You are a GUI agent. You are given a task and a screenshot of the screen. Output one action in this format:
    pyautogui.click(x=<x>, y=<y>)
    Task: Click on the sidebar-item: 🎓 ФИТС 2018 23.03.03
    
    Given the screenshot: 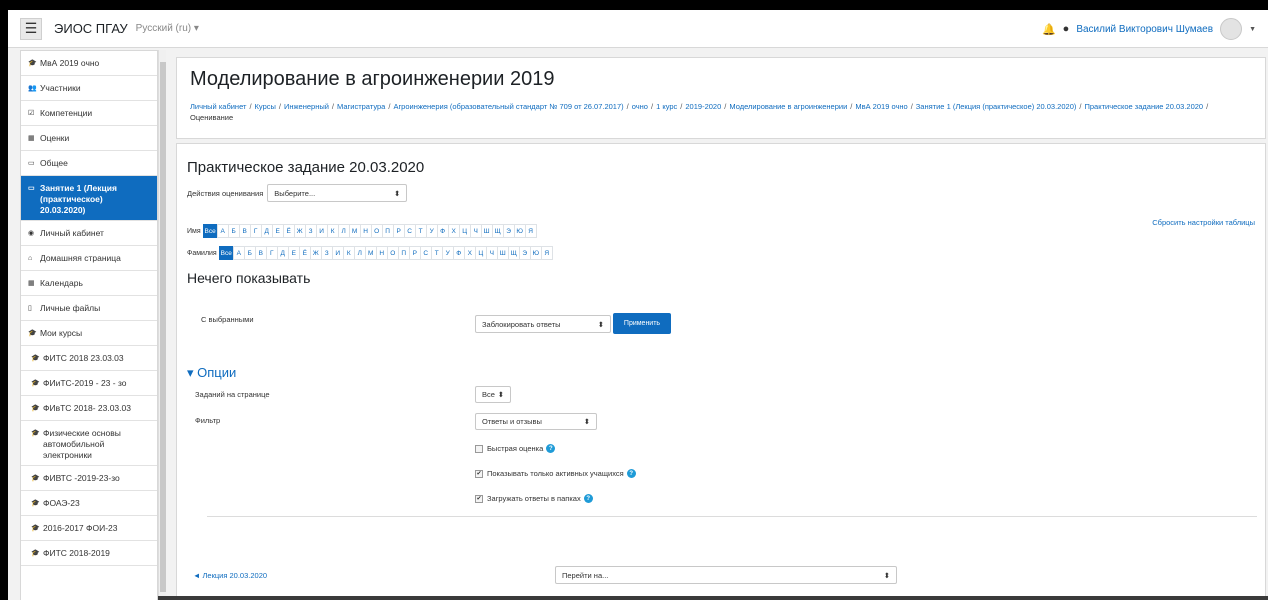 What is the action you would take?
    pyautogui.click(x=89, y=358)
    